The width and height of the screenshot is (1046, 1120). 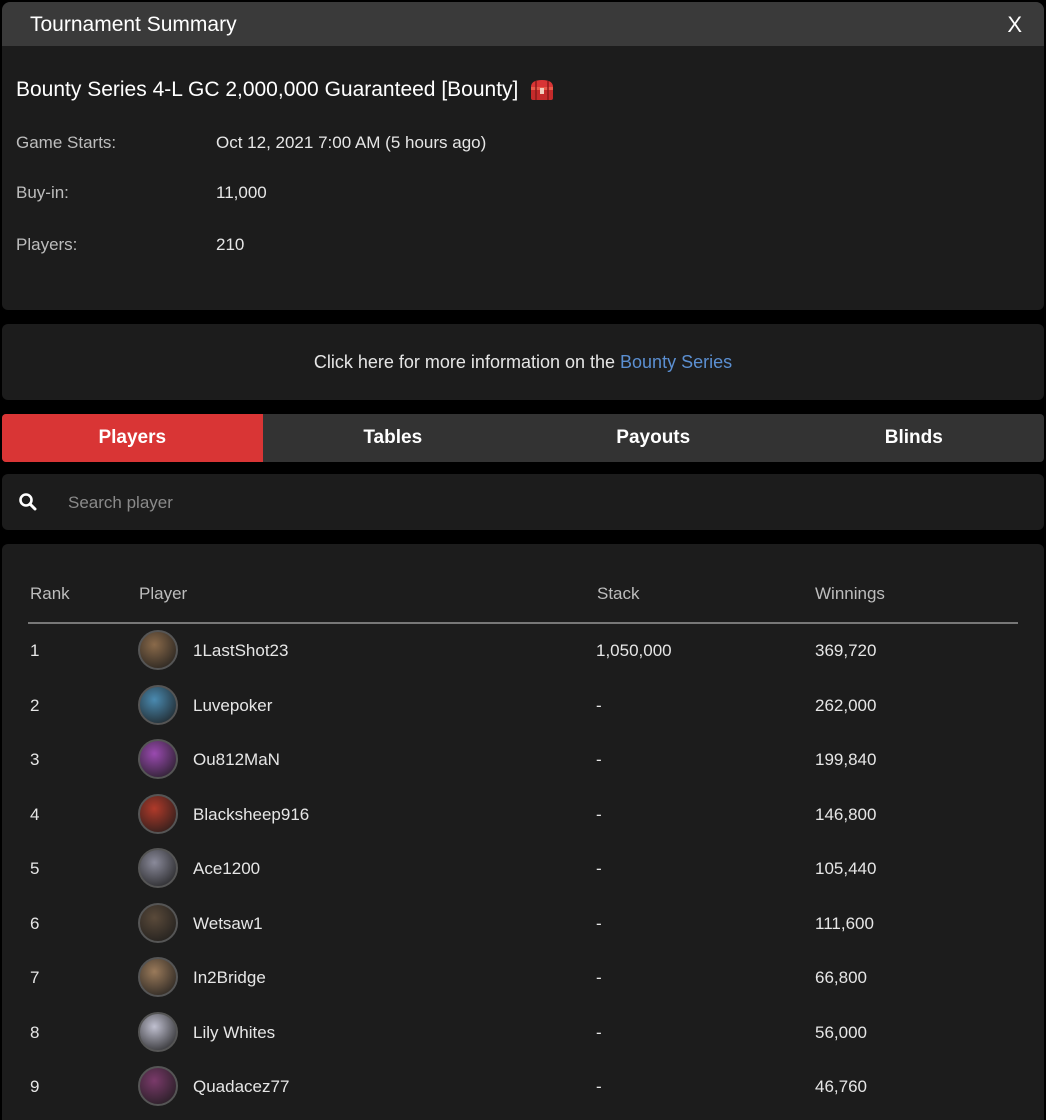 I want to click on player-name: 1LastShot23, so click(x=240, y=651).